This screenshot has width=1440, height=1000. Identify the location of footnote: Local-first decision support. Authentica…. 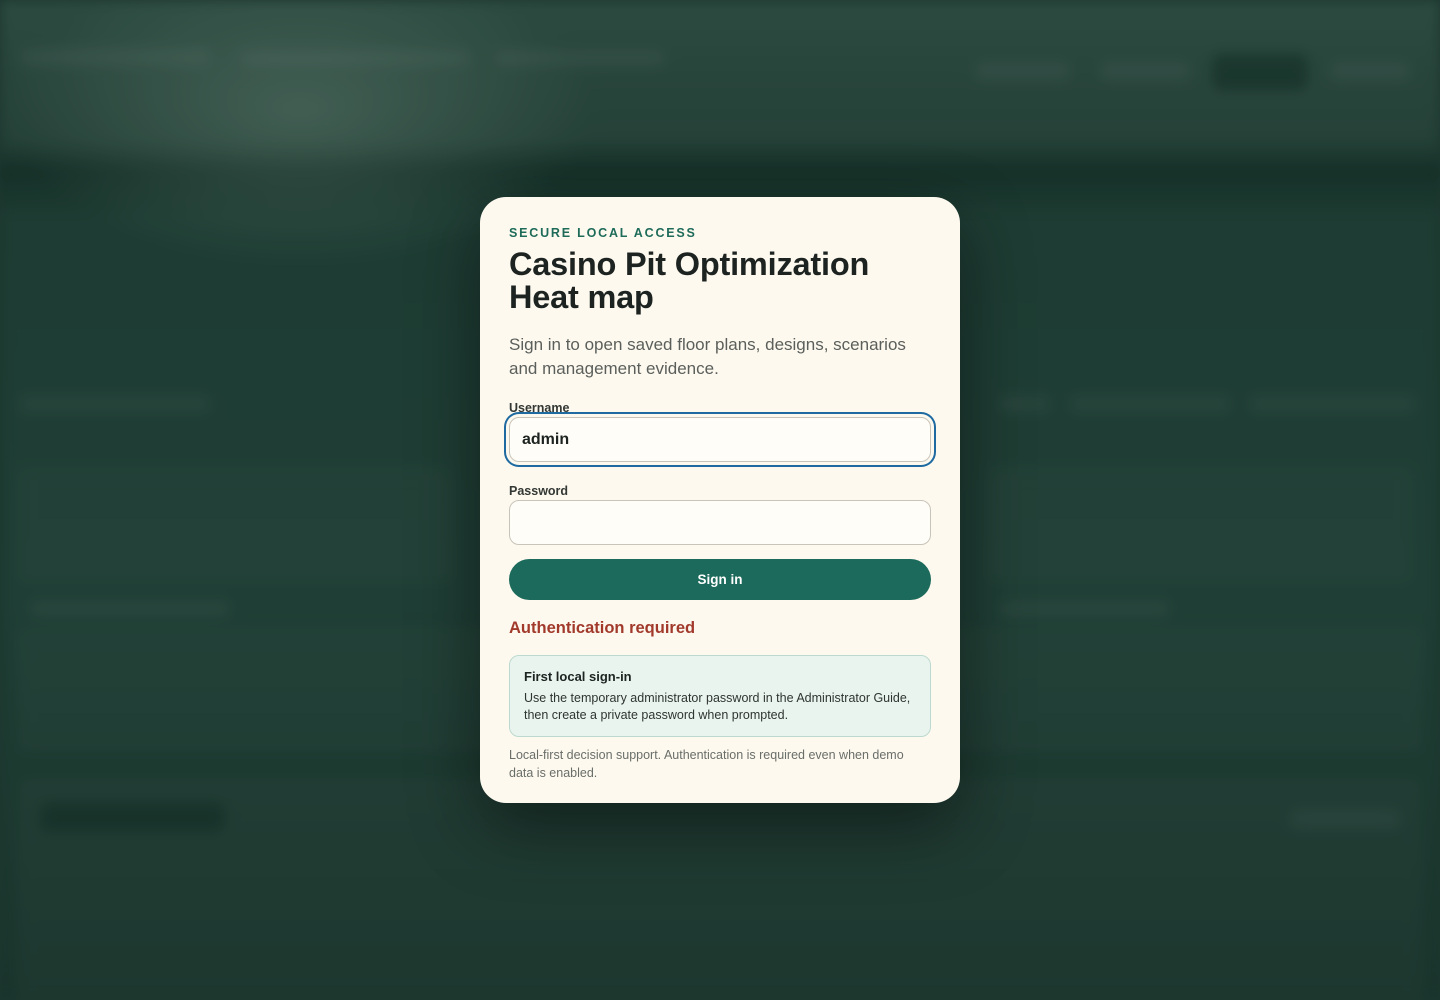
(706, 764).